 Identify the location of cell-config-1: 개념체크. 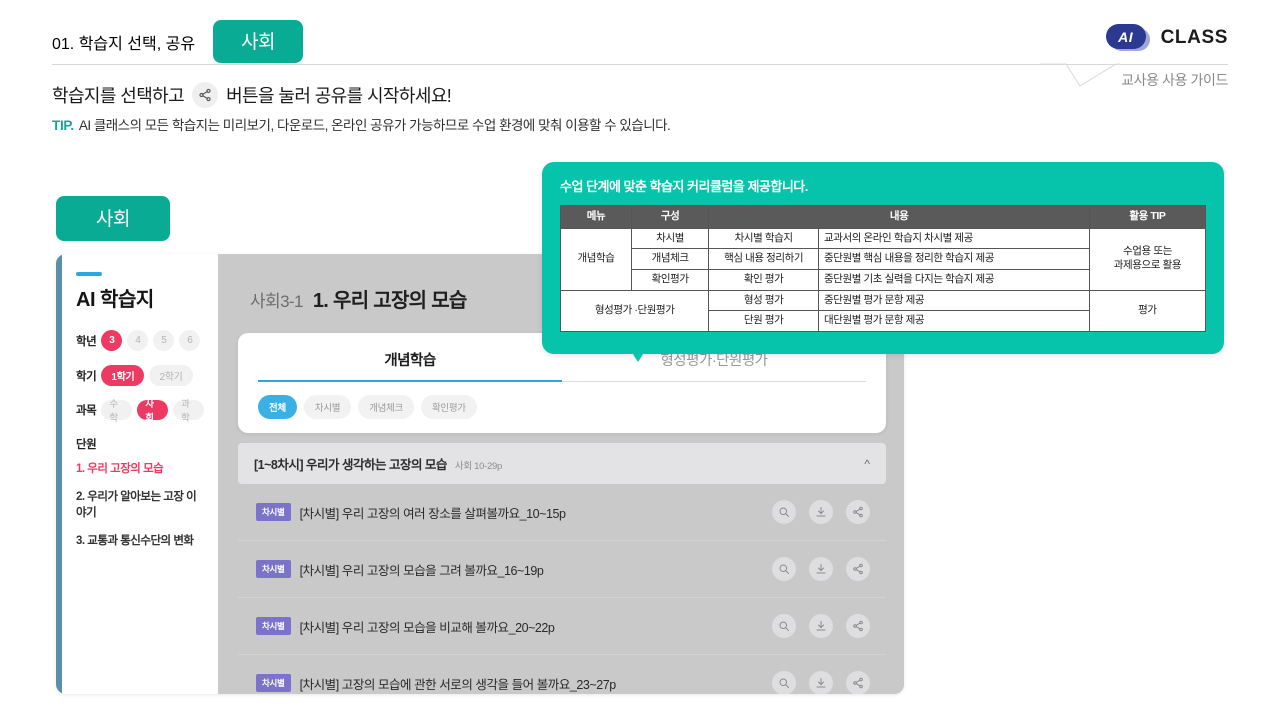
(670, 259).